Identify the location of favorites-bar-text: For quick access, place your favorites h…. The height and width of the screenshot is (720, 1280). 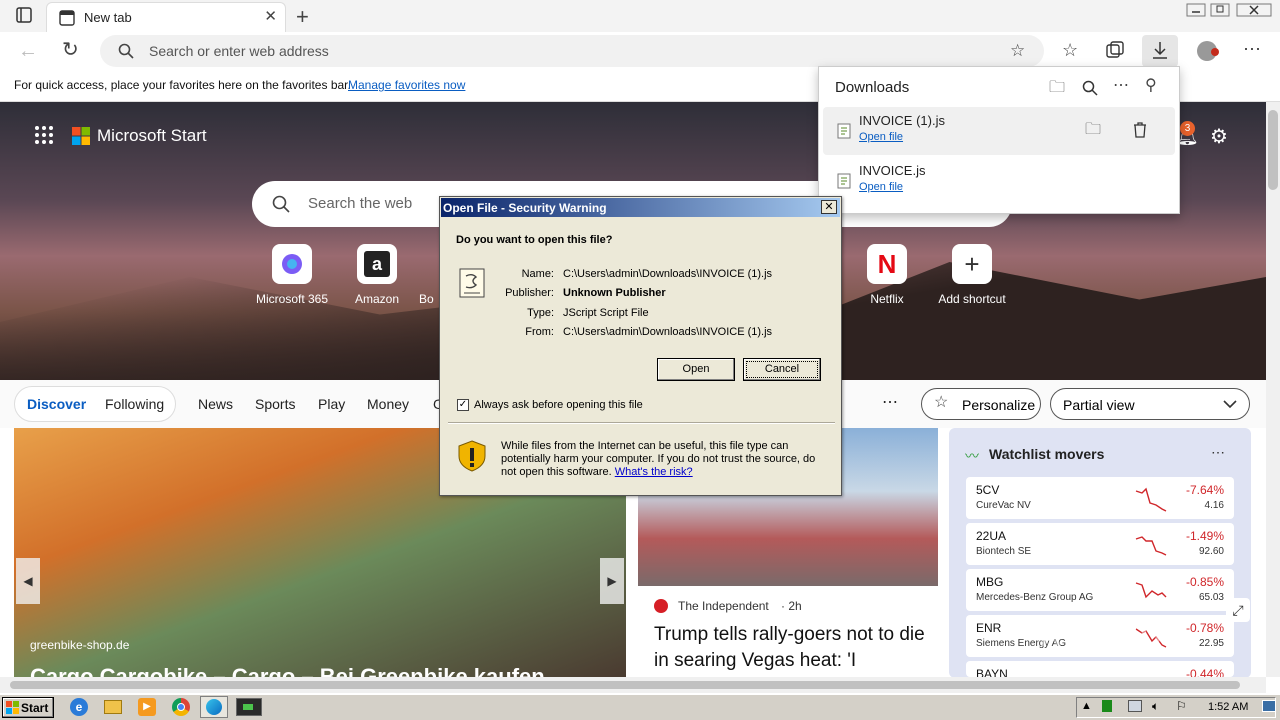
(182, 85).